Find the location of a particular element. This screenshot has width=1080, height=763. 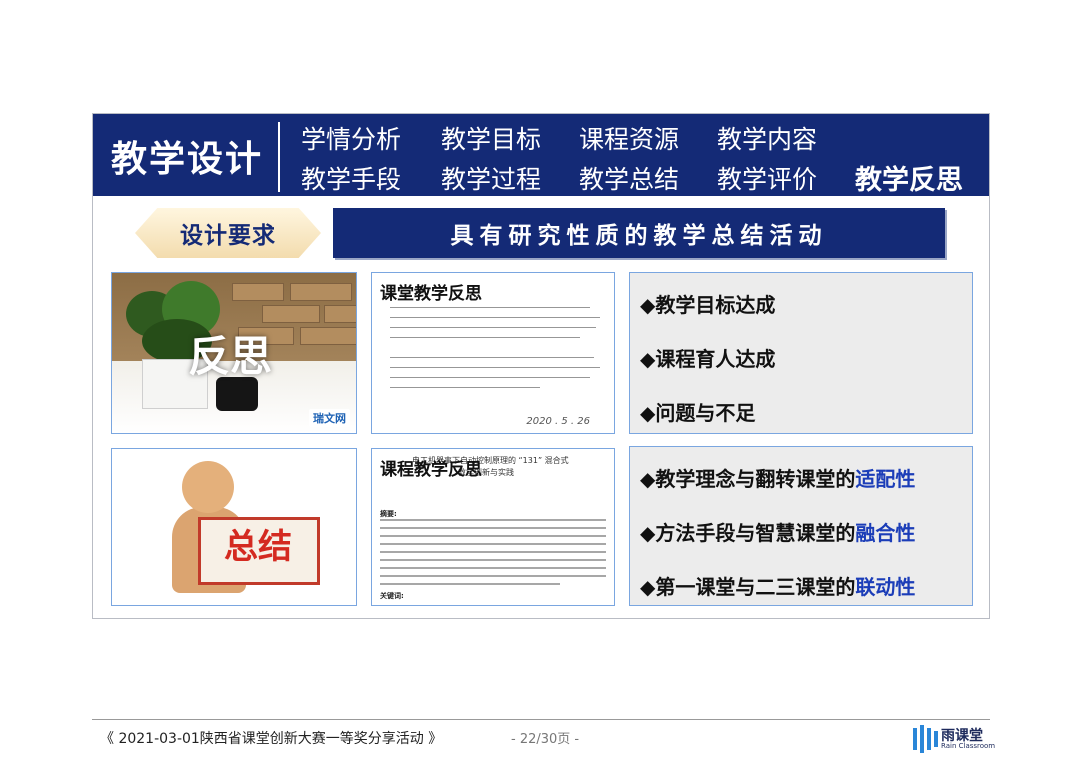

summary-point: ◆第一课堂与二三课堂的联动性 is located at coordinates (777, 585).